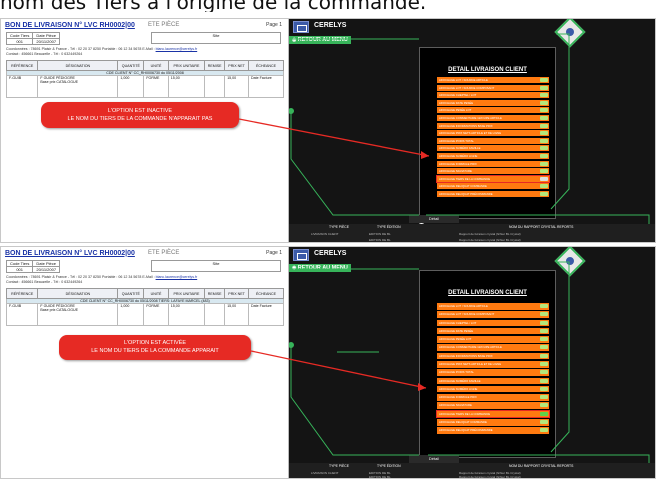 This screenshot has height=479, width=656. Describe the element at coordinates (140, 111) in the screenshot. I see `callout-line: L'OPTION EST INACTIVE` at that location.